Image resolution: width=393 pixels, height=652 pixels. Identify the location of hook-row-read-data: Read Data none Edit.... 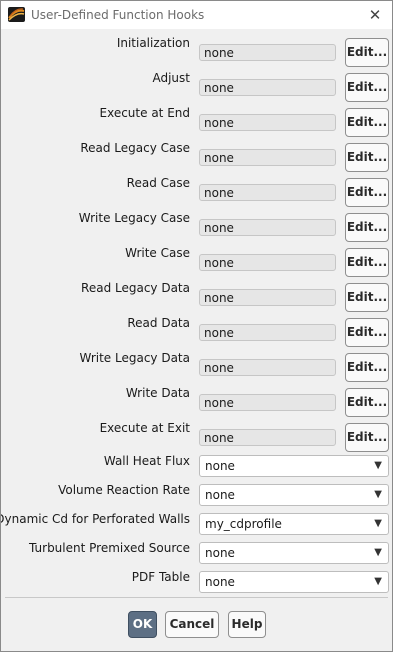
(196, 331).